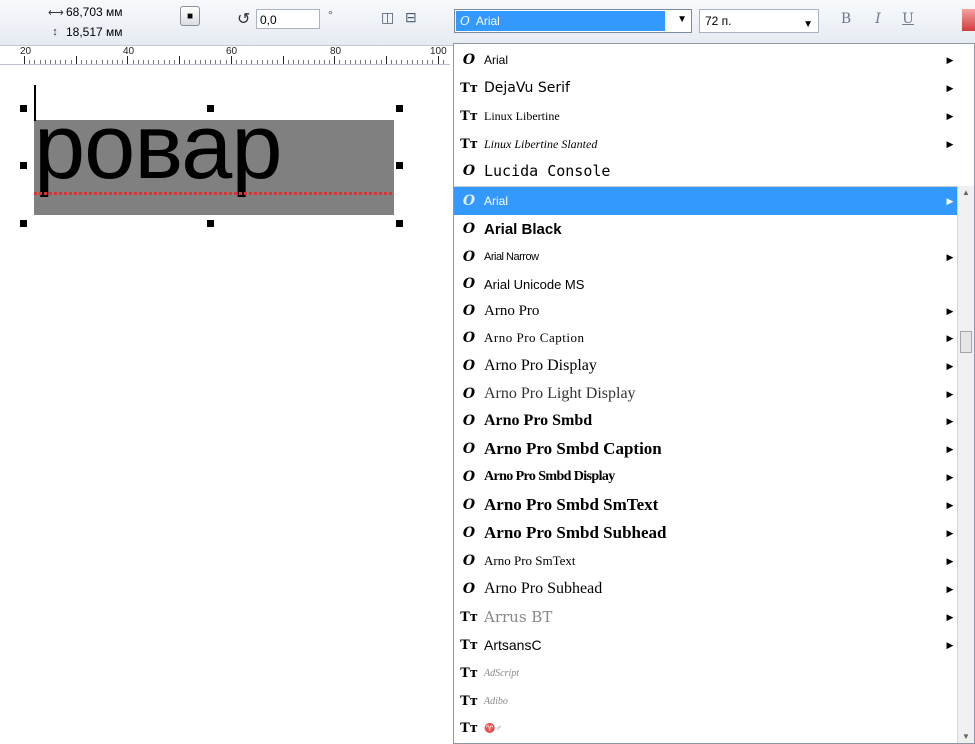 The width and height of the screenshot is (975, 744). Describe the element at coordinates (549, 476) in the screenshot. I see `font-name: Arno Pro Smbd Display` at that location.